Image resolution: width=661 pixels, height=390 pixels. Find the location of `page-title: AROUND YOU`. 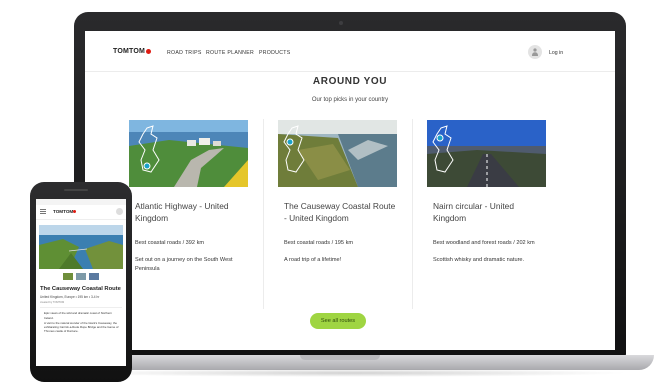

page-title: AROUND YOU is located at coordinates (350, 81).